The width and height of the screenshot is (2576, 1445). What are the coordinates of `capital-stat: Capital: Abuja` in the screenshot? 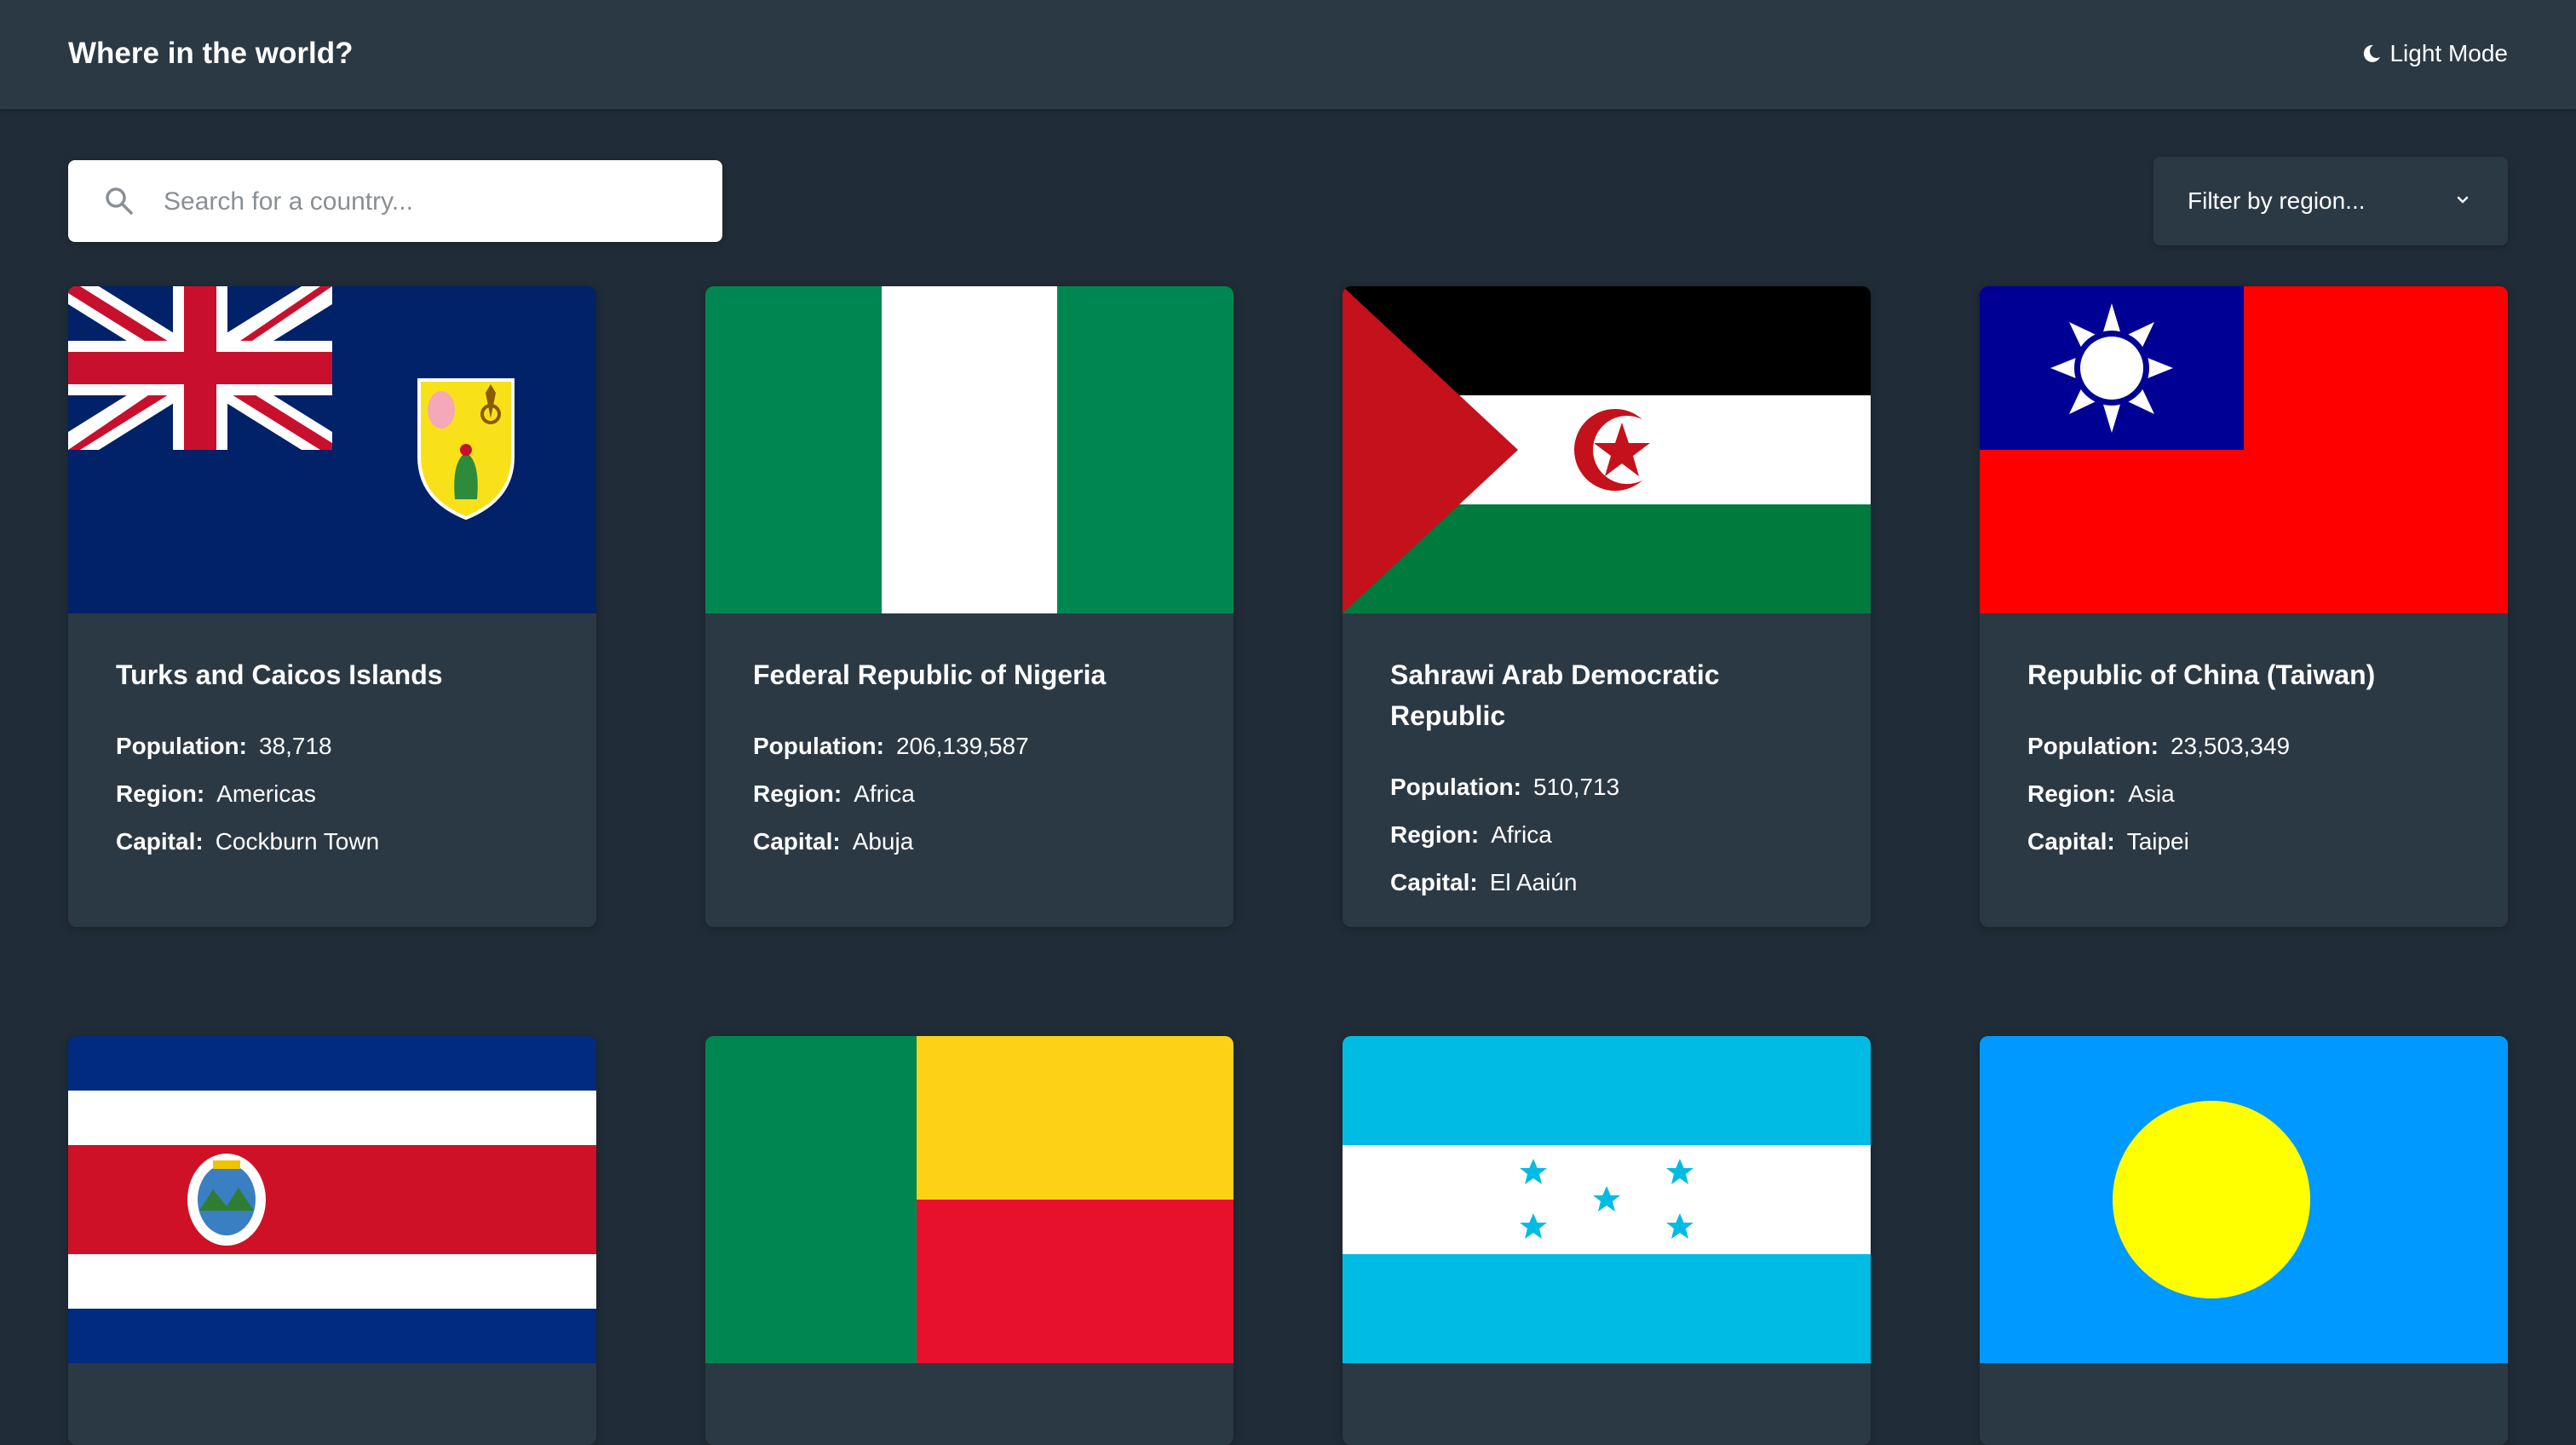 It's located at (970, 842).